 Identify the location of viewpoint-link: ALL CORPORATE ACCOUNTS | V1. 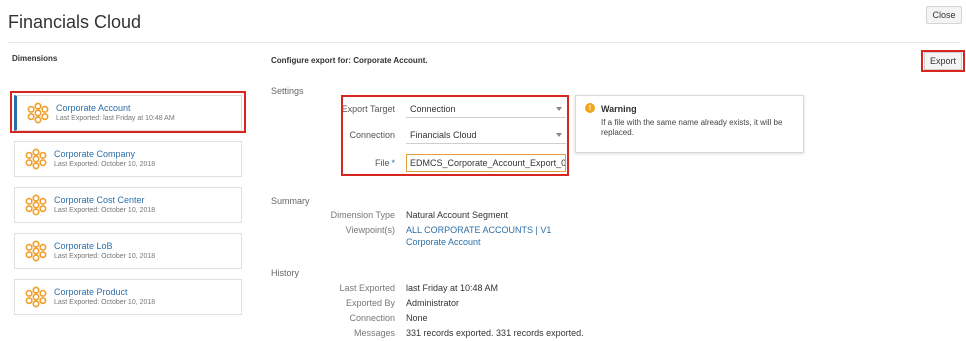
(478, 230).